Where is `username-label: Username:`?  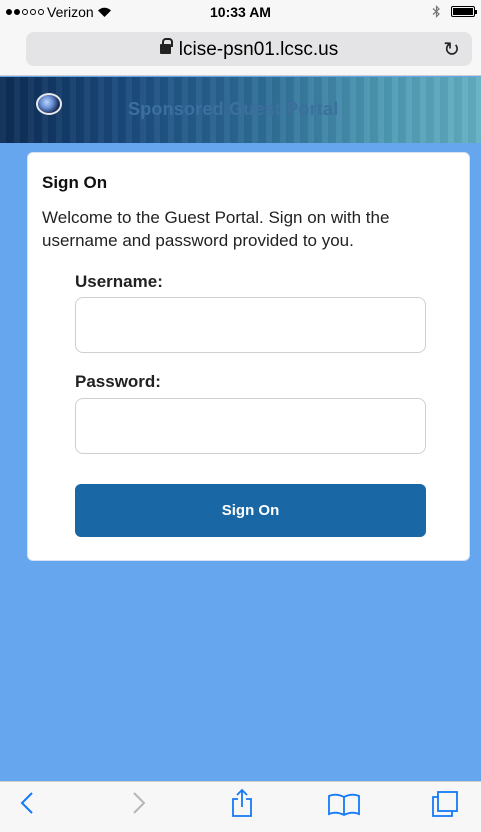 username-label: Username: is located at coordinates (119, 281).